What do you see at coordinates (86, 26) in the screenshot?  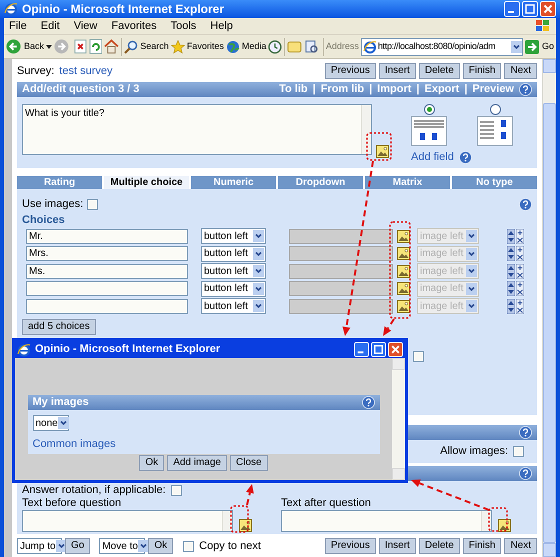 I see `menu-item: View` at bounding box center [86, 26].